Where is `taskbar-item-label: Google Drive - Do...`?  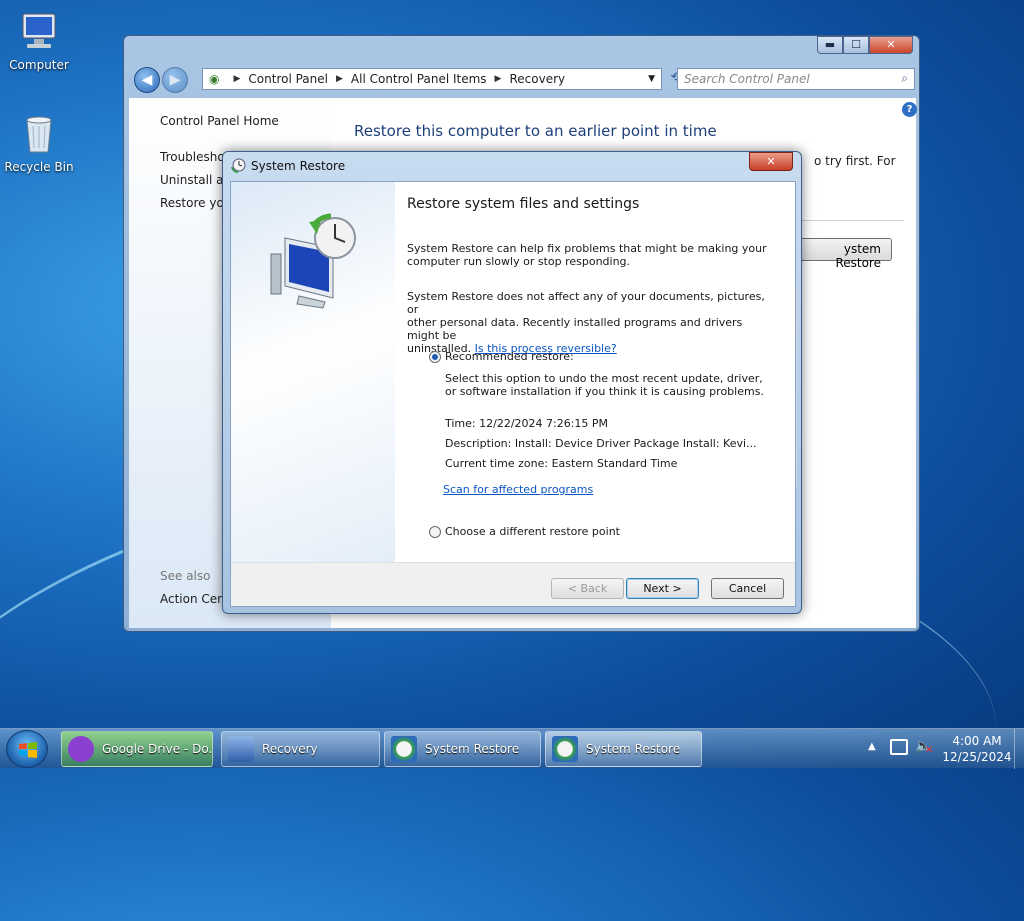
taskbar-item-label: Google Drive - Do... is located at coordinates (157, 749).